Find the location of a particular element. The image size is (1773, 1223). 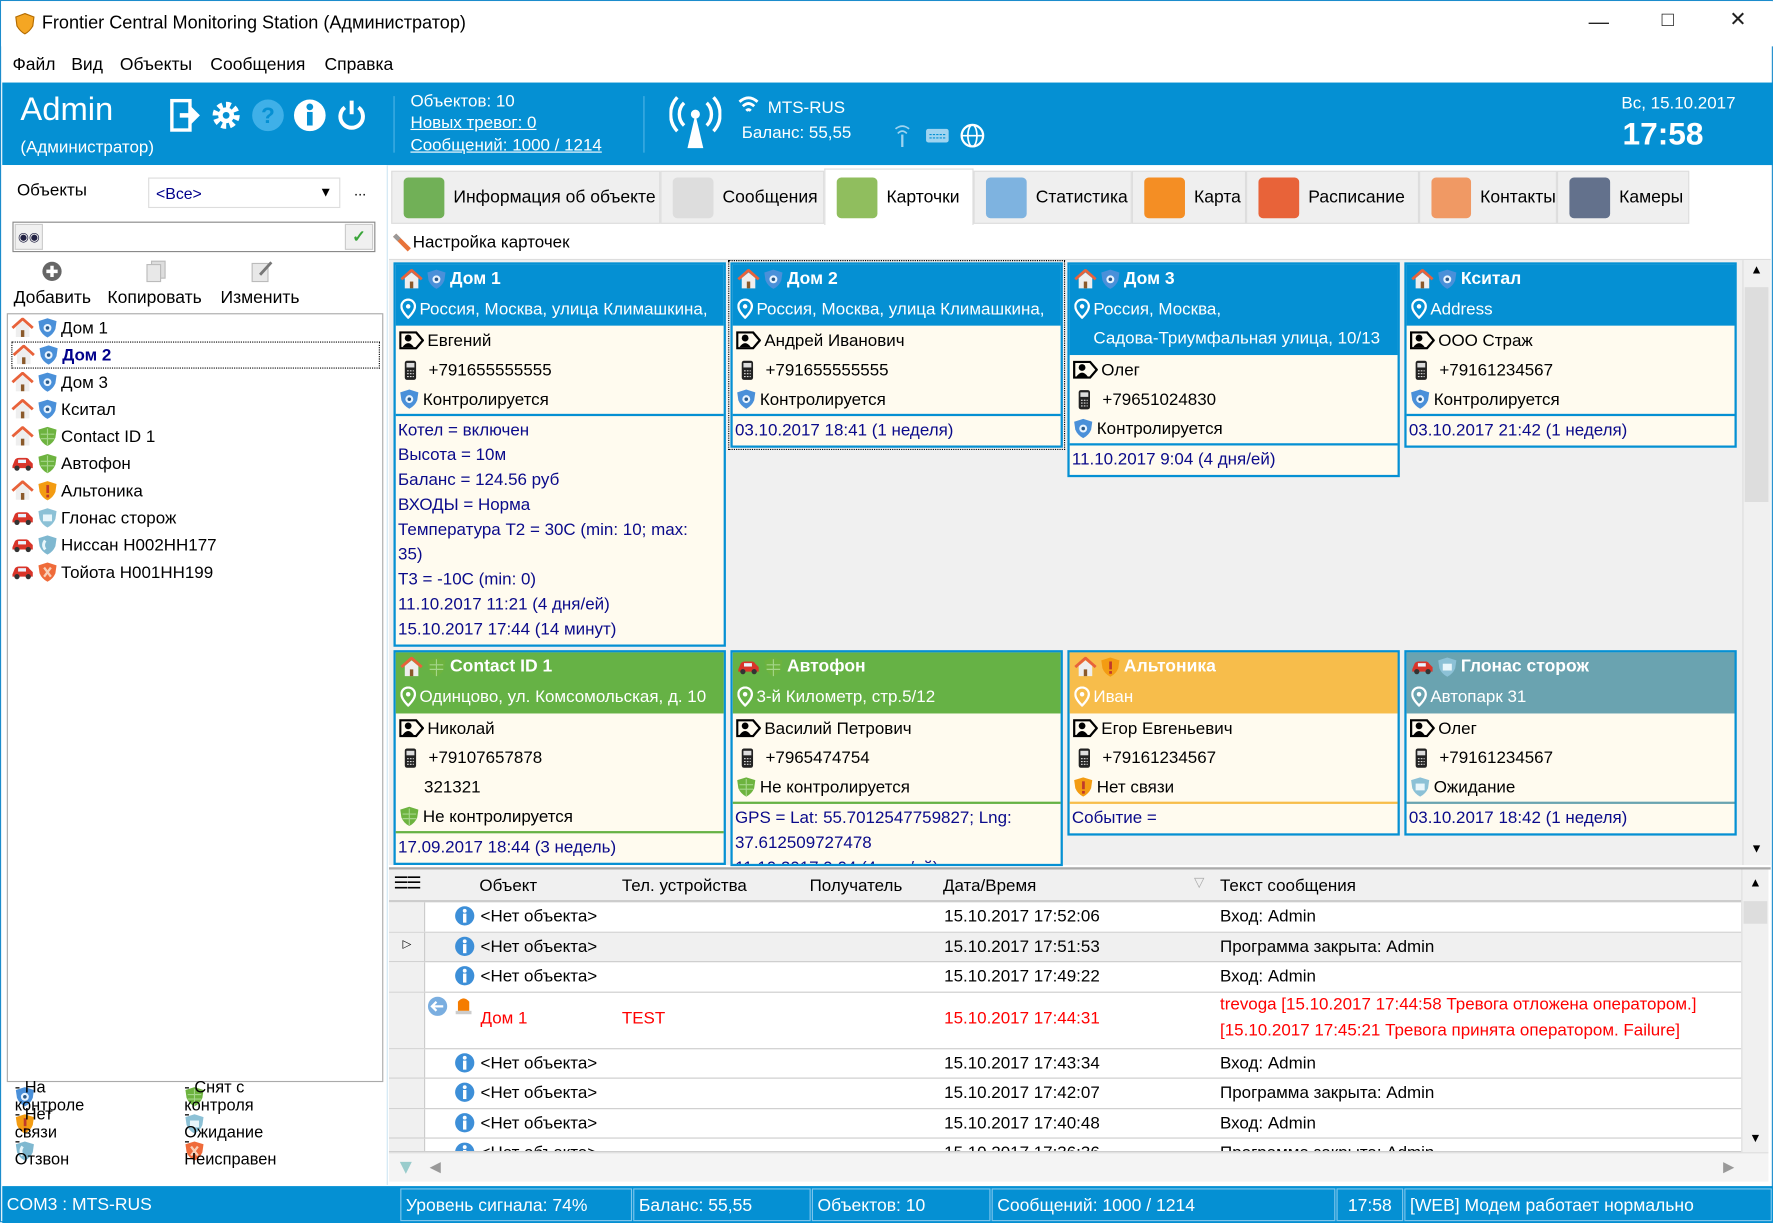

col-message-text: Текст сообщения is located at coordinates (1288, 885).